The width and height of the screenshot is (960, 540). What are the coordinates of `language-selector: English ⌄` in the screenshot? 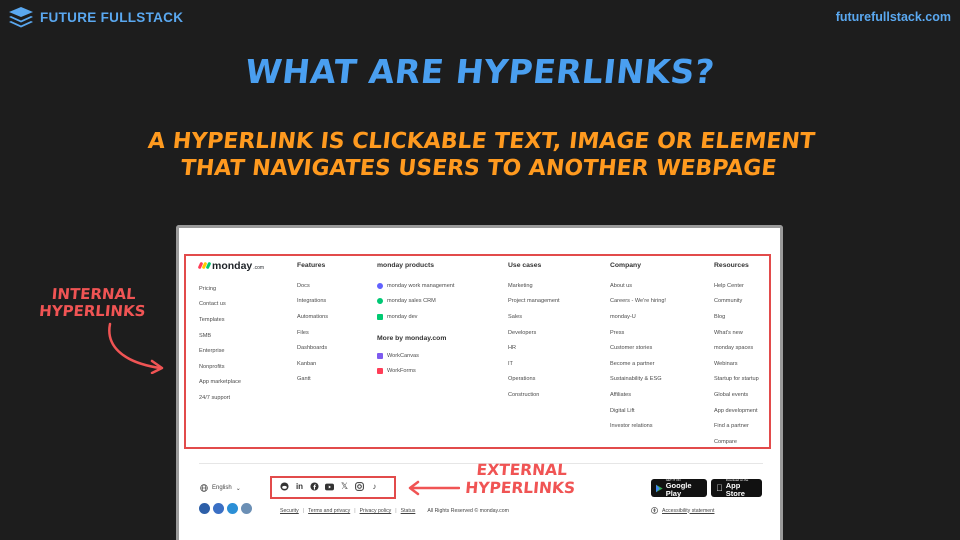 It's located at (220, 488).